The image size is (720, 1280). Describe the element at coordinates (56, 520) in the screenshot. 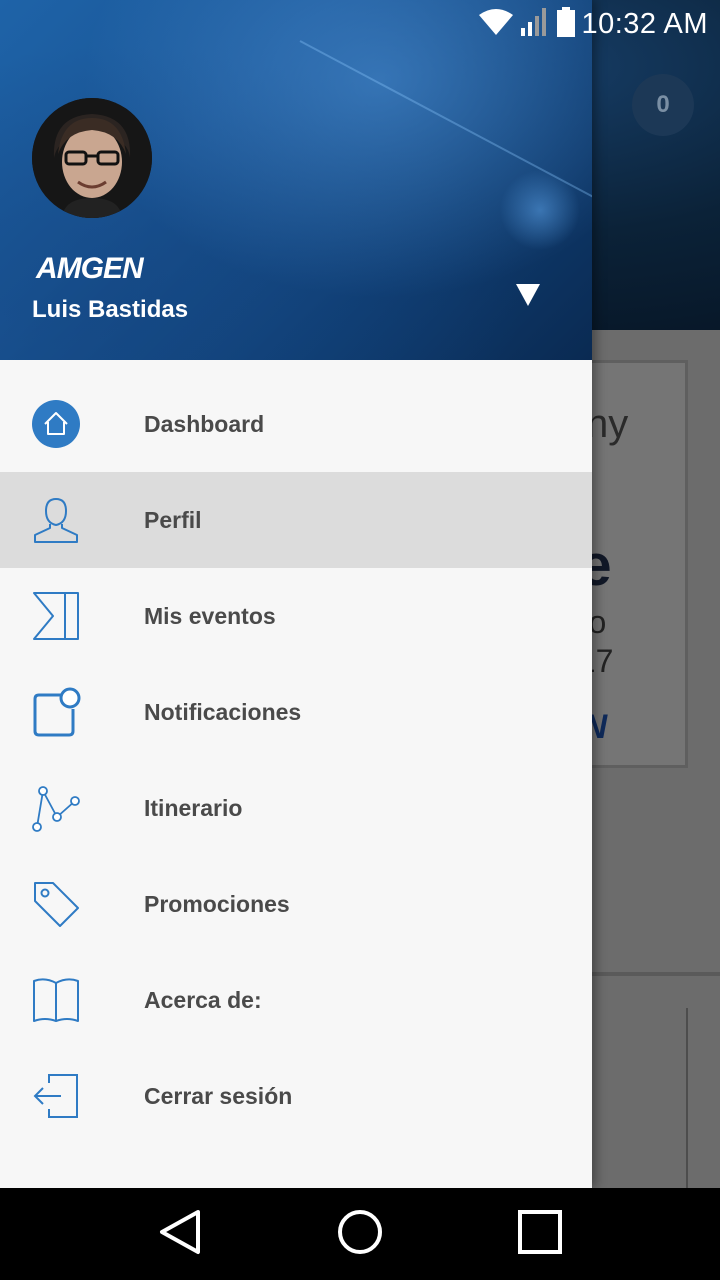

I see `user-icon` at that location.